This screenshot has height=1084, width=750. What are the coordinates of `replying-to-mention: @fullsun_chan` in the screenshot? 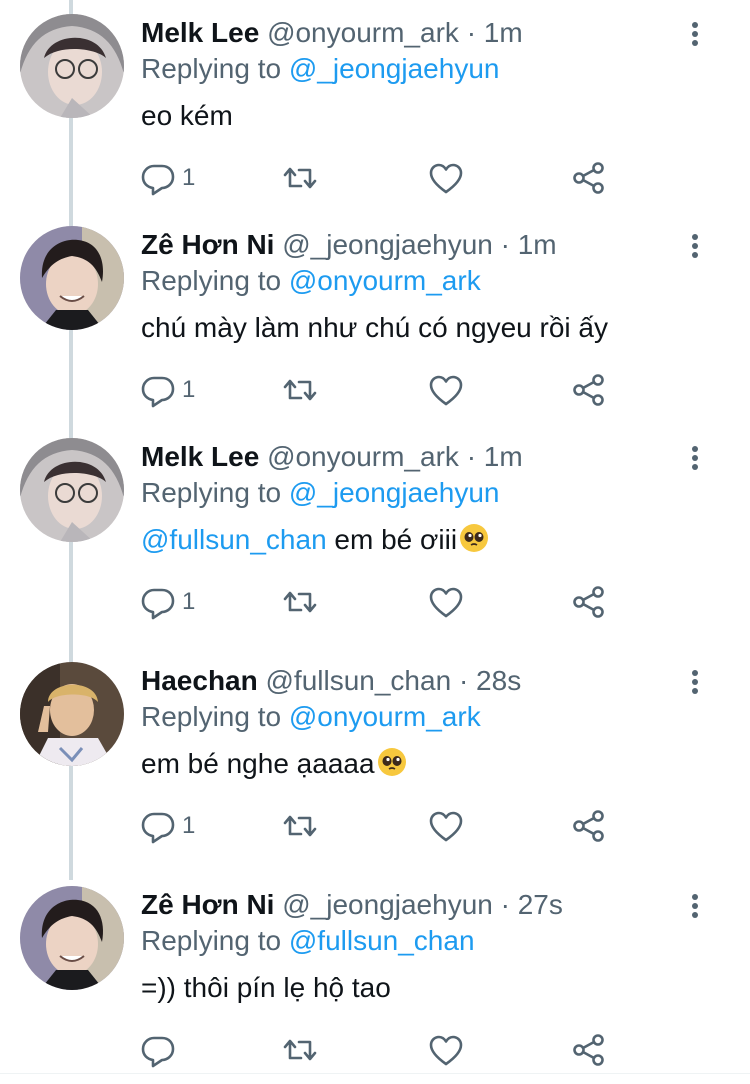 It's located at (382, 940).